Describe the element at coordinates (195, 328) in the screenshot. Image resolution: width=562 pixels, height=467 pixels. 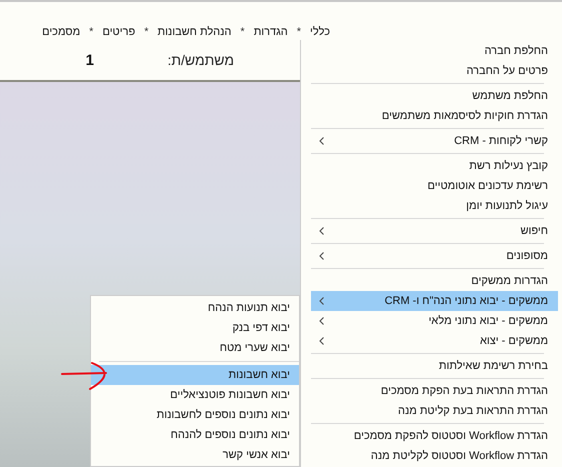
I see `menu-item: יבוא דפי בנק` at that location.